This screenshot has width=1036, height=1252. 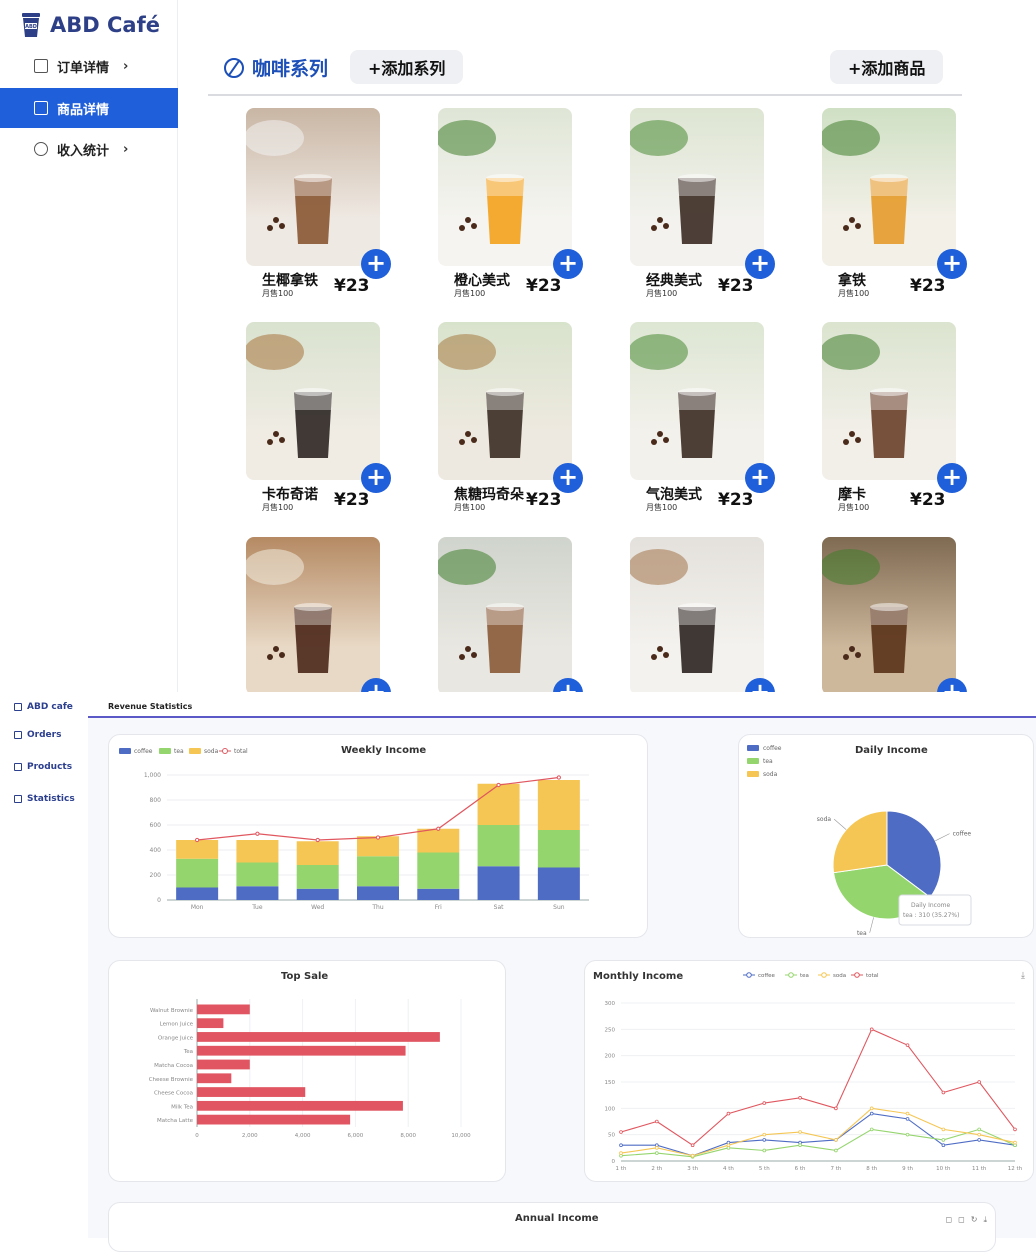 What do you see at coordinates (656, 1169) in the screenshot?
I see `x-tick-label: 2 th` at bounding box center [656, 1169].